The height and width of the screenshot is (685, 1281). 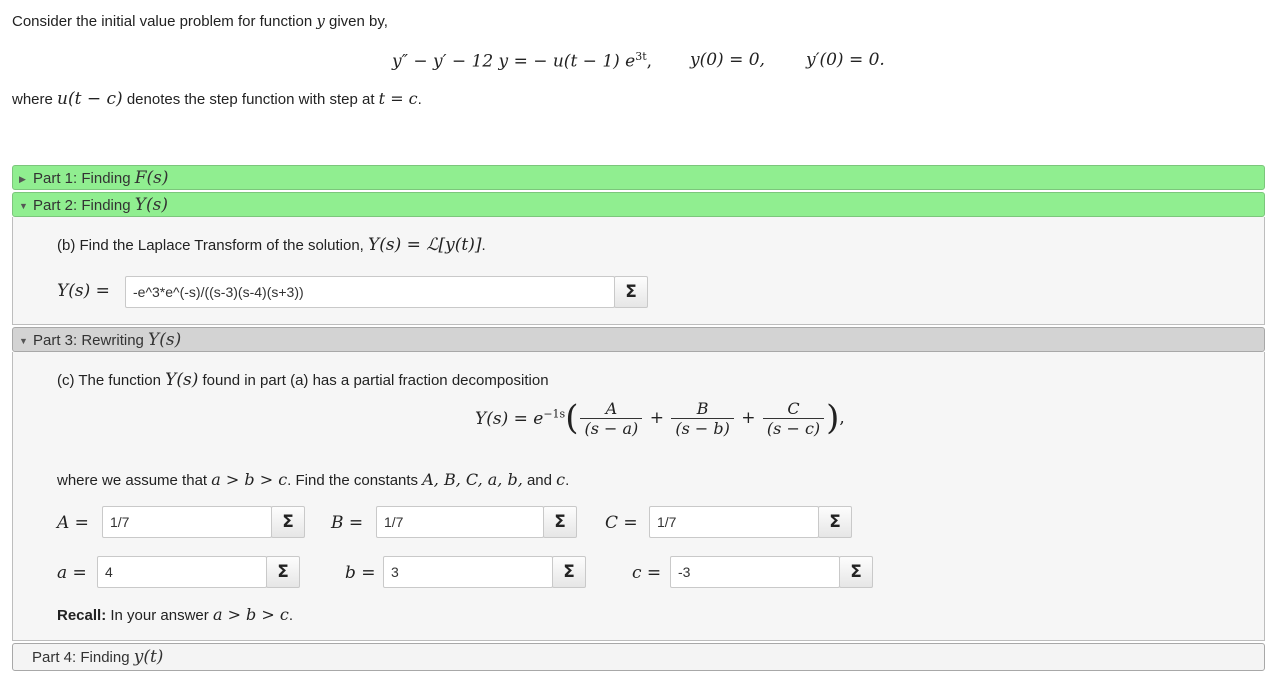 What do you see at coordinates (835, 522) in the screenshot?
I see `C-sigma-button: Σ` at bounding box center [835, 522].